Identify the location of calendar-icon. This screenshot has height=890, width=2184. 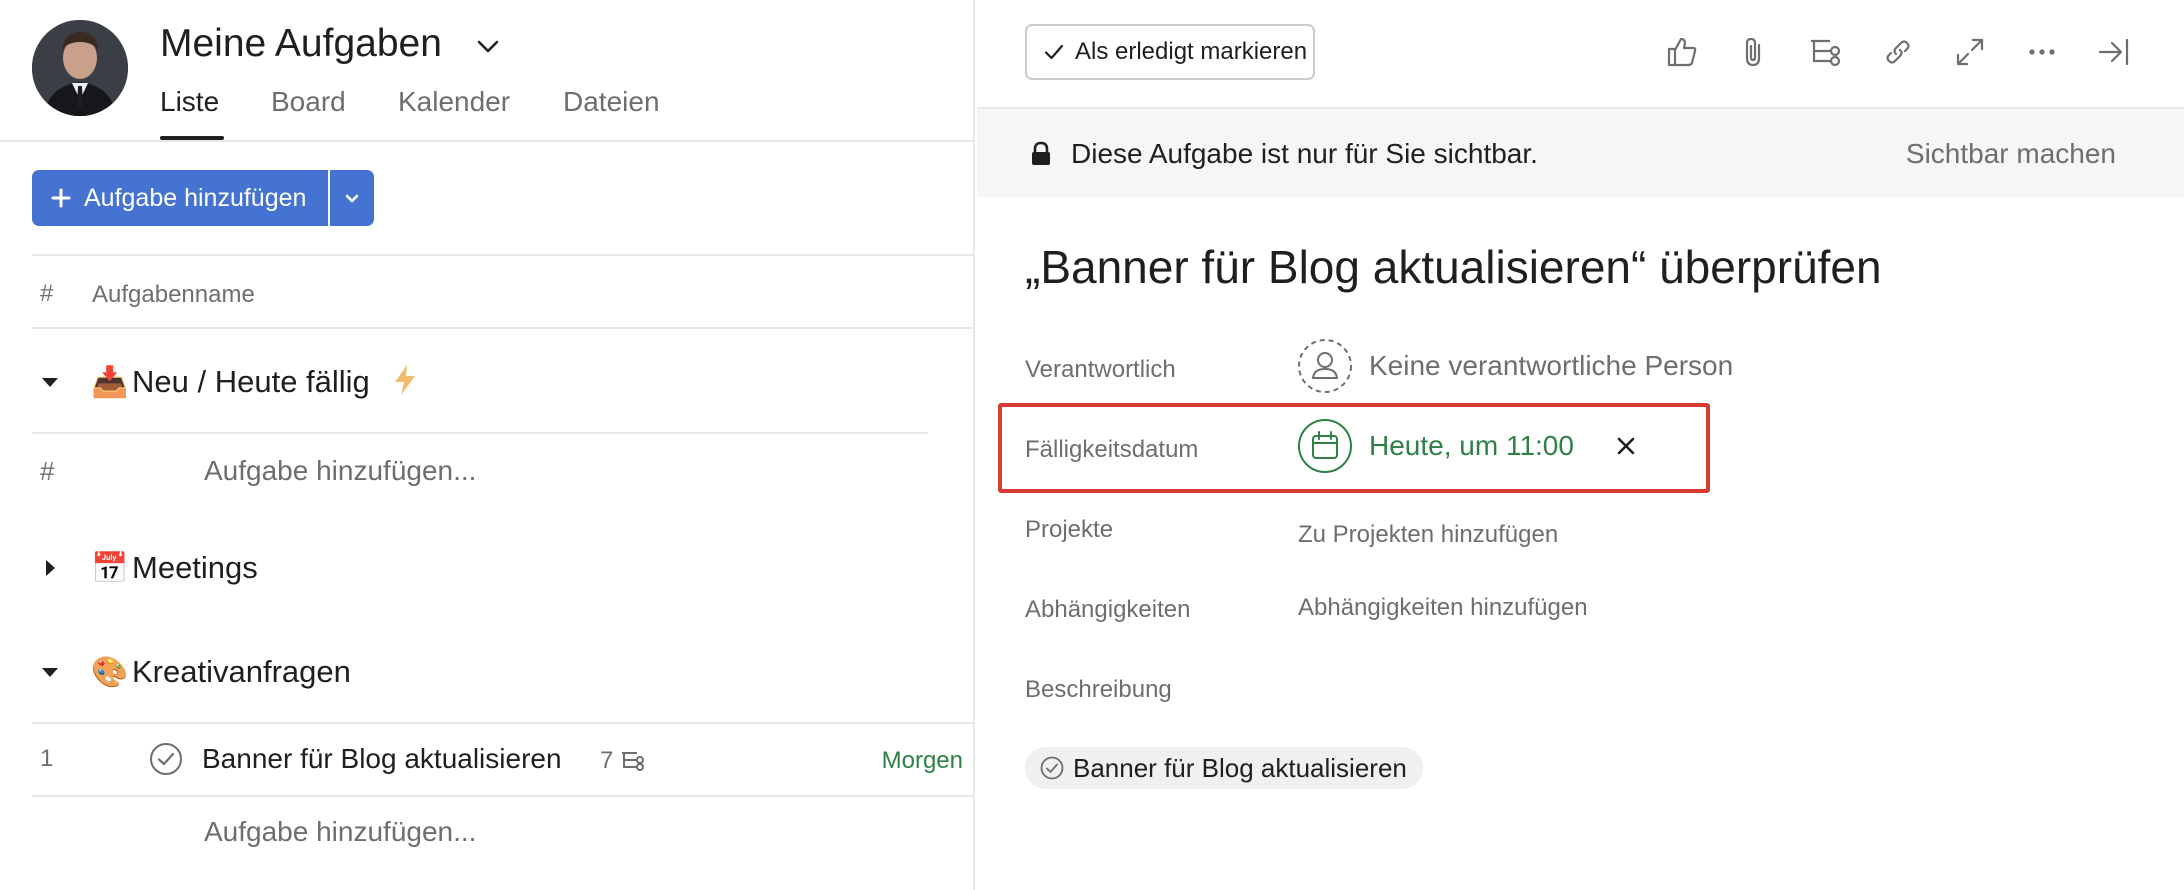
(1325, 446).